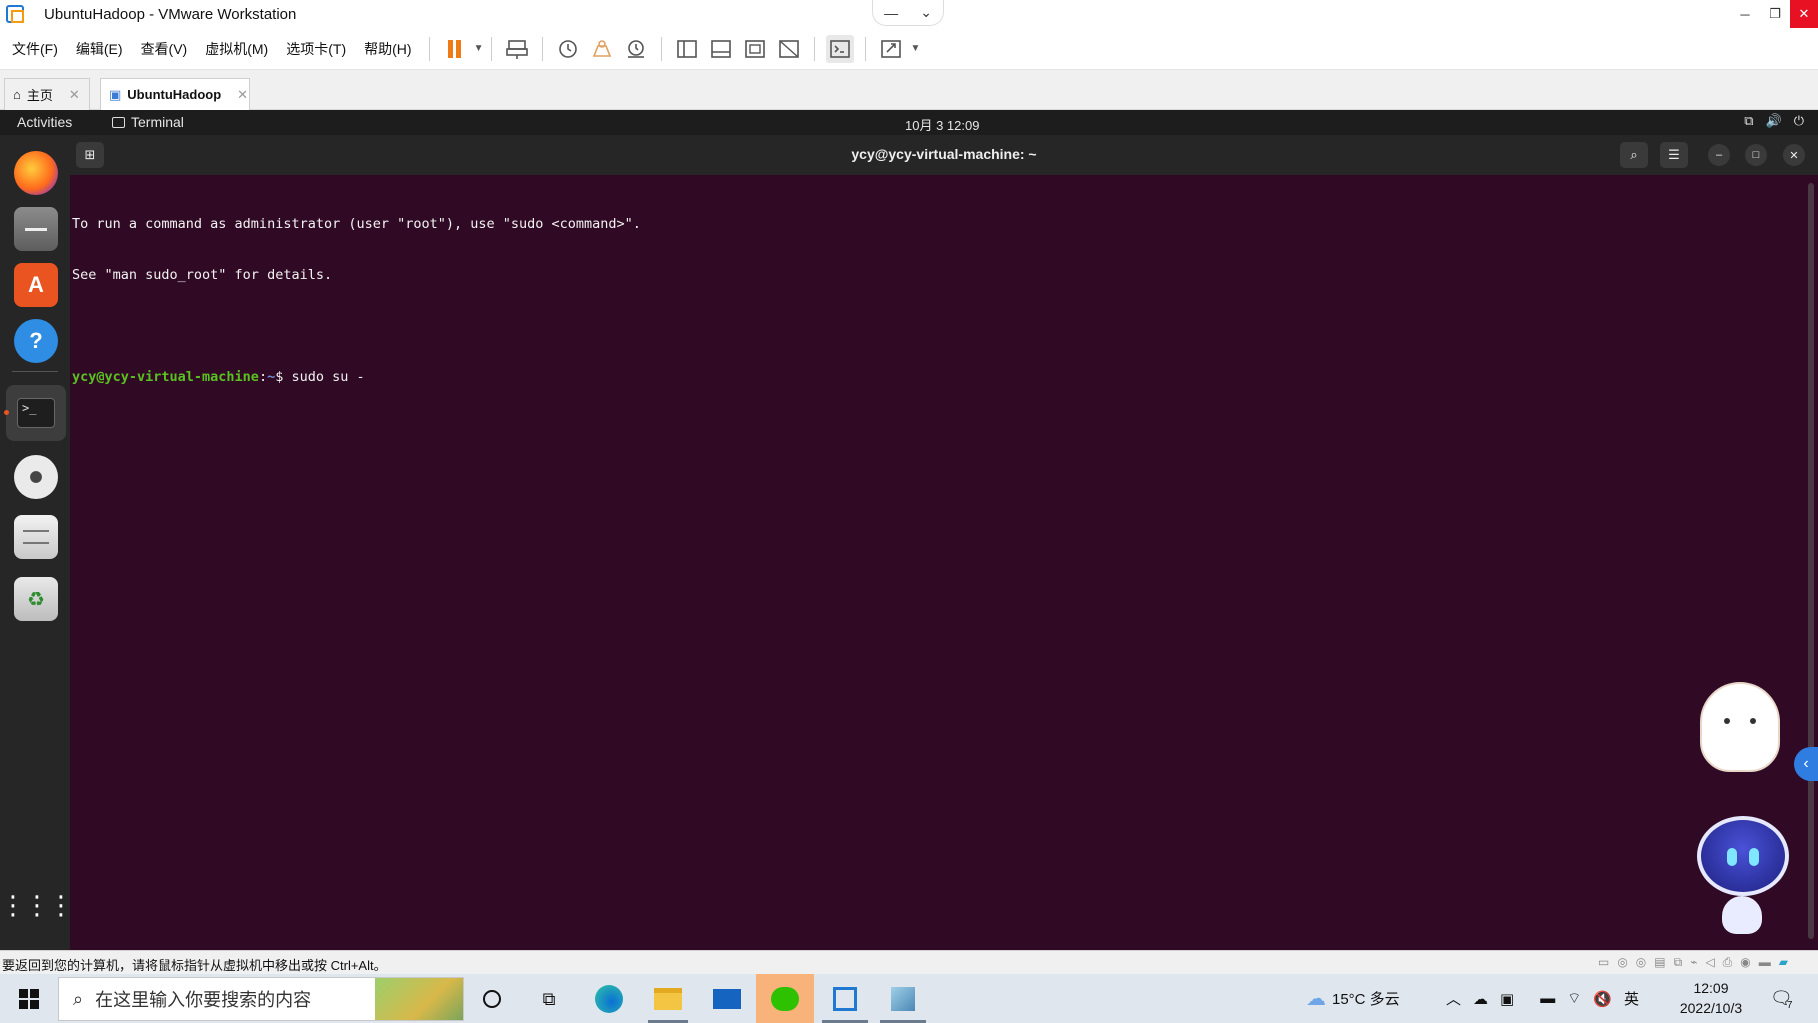  I want to click on wechat-button, so click(785, 998).